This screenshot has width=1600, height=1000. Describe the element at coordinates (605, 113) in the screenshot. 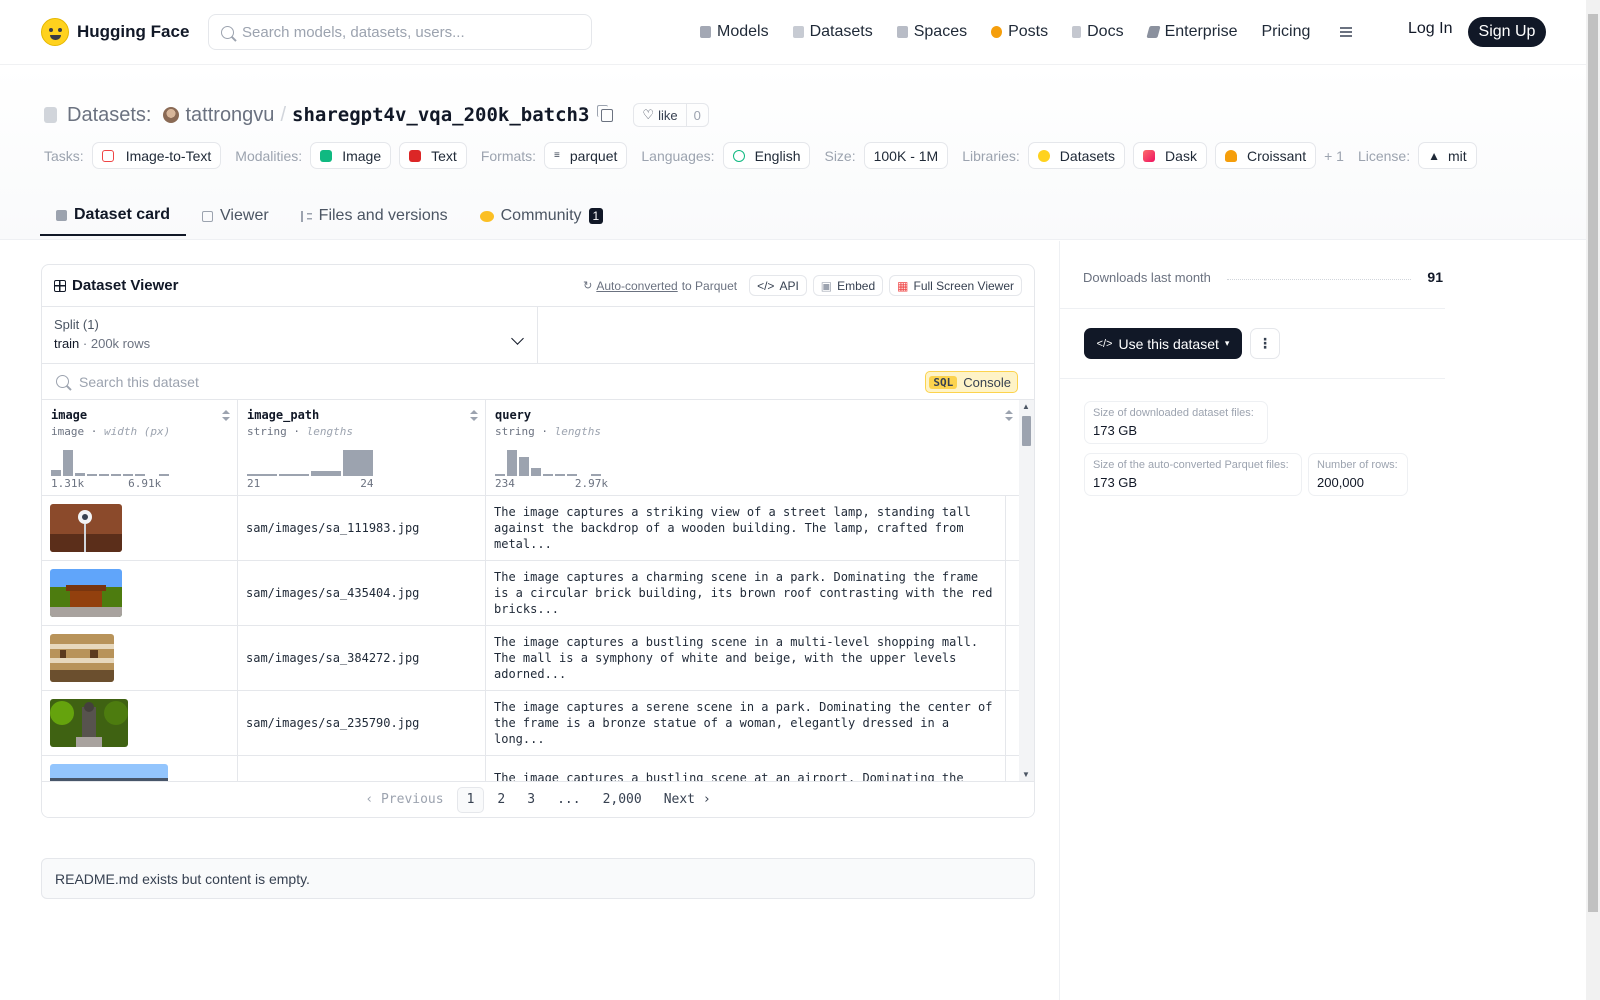

I see `copy-icon` at that location.